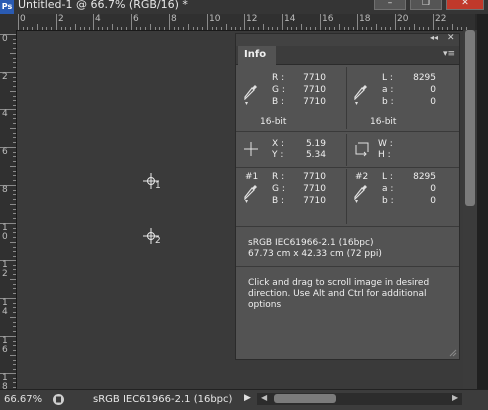 The image size is (488, 410). I want to click on vertical-scrollbar, so click(470, 210).